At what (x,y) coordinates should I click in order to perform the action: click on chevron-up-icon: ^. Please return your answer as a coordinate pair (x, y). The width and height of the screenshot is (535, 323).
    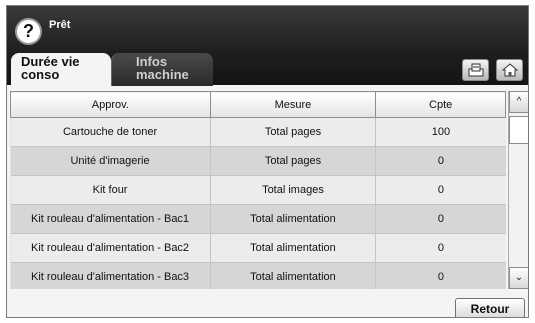
    Looking at the image, I should click on (519, 101).